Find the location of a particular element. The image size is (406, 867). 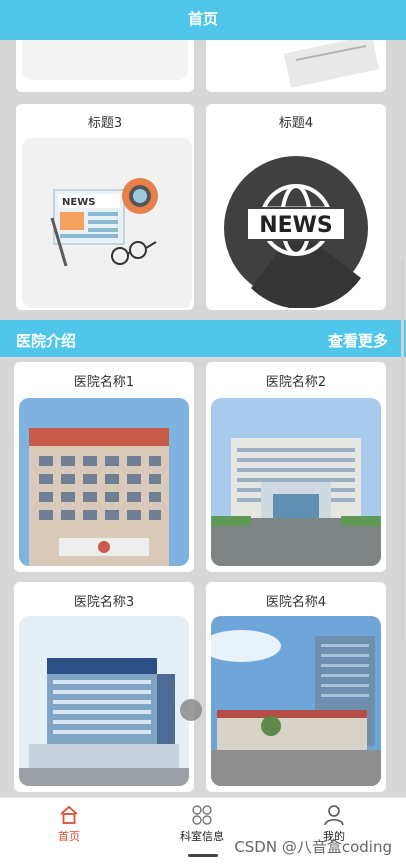

home-icon is located at coordinates (69, 815).